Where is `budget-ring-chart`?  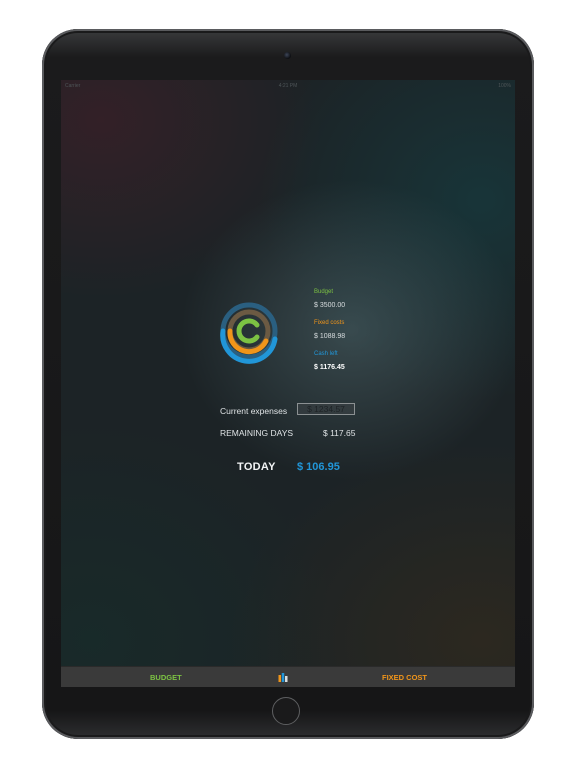 budget-ring-chart is located at coordinates (249, 333).